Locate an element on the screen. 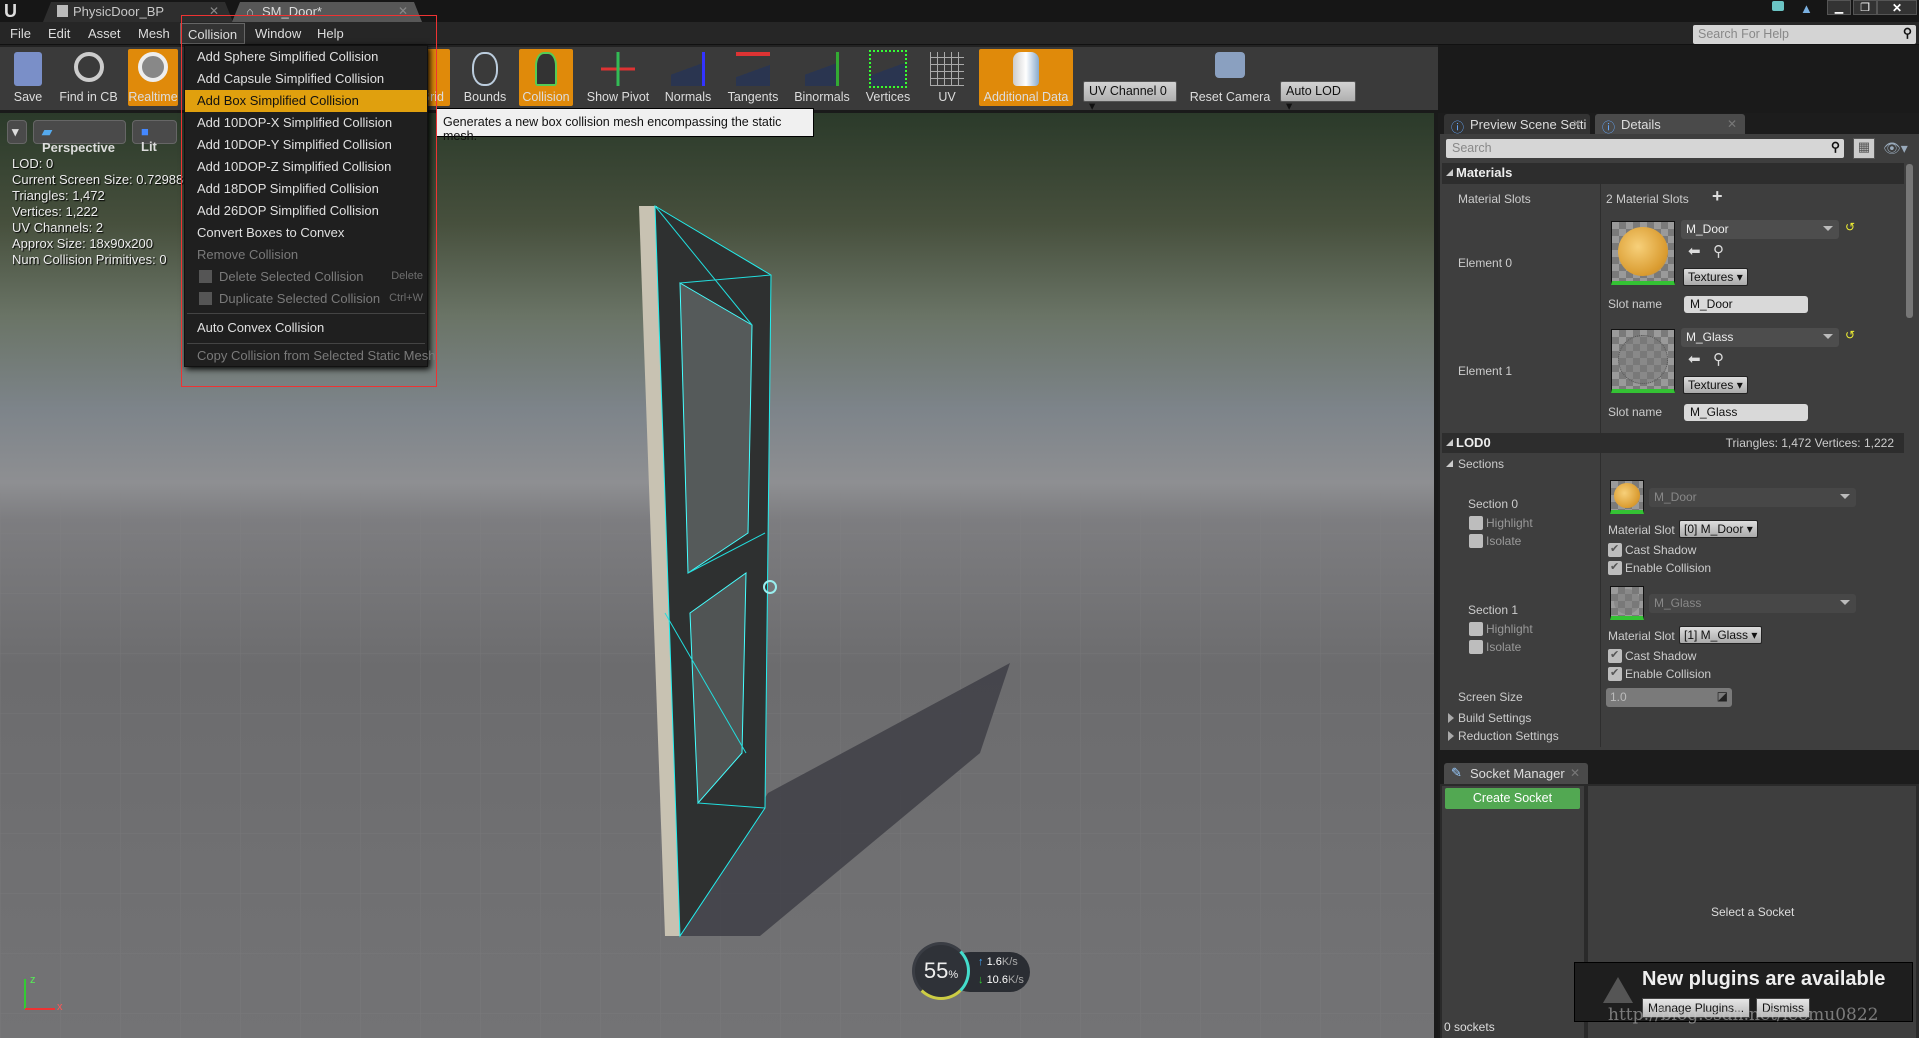  screen-size-input: 1.0 ◪ is located at coordinates (1669, 697).